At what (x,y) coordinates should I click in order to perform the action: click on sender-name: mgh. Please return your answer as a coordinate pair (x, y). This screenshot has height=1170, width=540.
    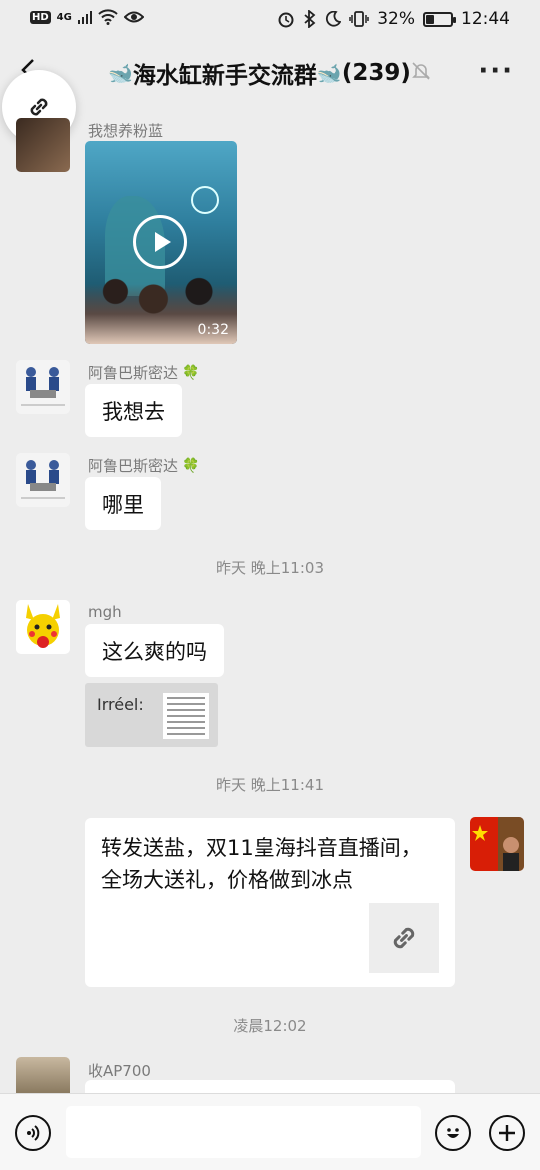
    Looking at the image, I should click on (105, 612).